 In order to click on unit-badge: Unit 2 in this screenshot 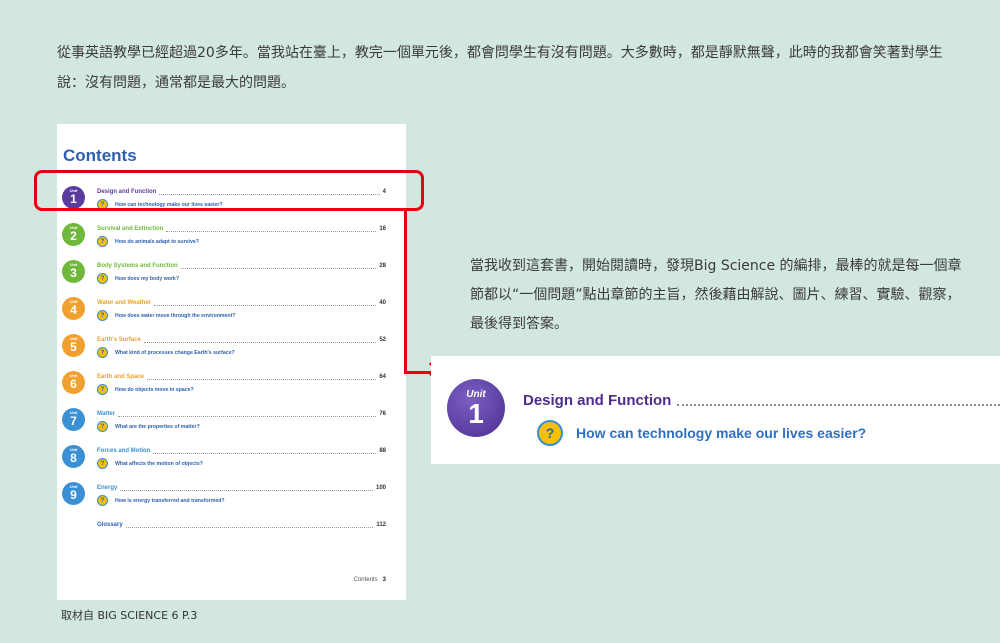, I will do `click(73, 234)`.